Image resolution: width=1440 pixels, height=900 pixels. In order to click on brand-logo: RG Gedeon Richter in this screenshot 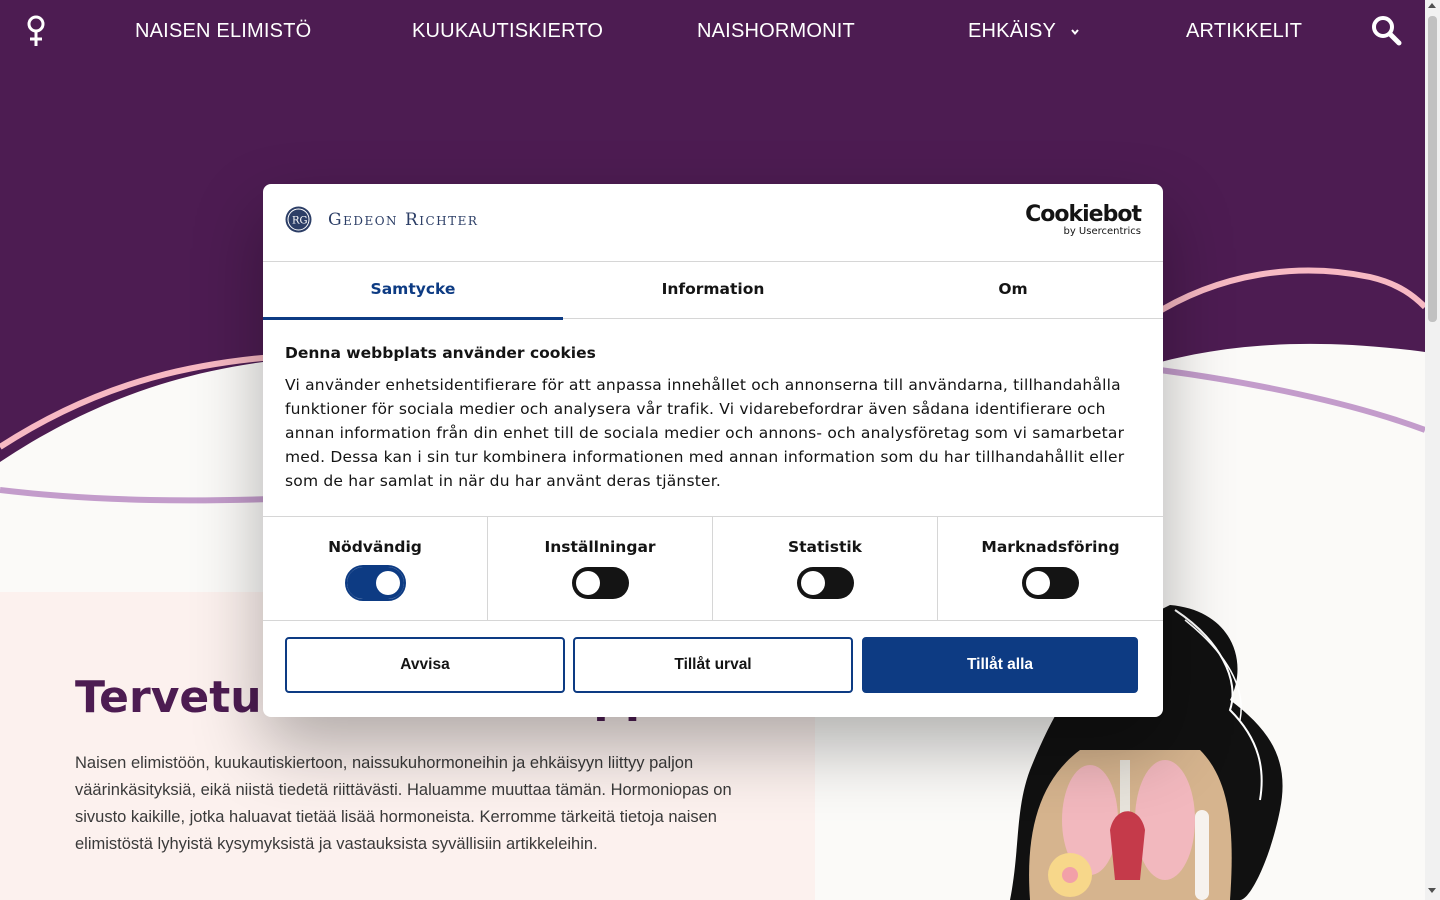, I will do `click(381, 219)`.